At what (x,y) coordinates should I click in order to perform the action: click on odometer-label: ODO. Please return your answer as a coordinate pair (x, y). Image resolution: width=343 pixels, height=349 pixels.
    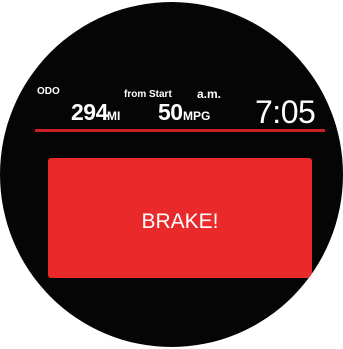
    Looking at the image, I should click on (48, 91).